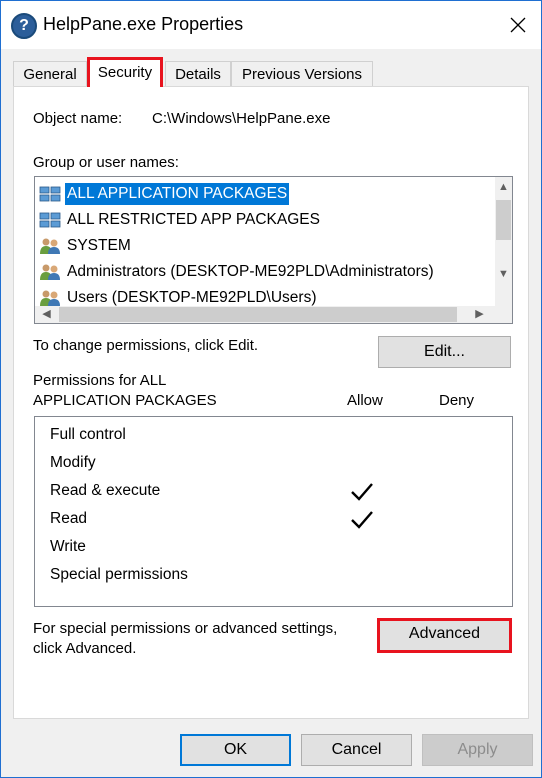 The width and height of the screenshot is (542, 778). What do you see at coordinates (198, 73) in the screenshot?
I see `tab-details: Details` at bounding box center [198, 73].